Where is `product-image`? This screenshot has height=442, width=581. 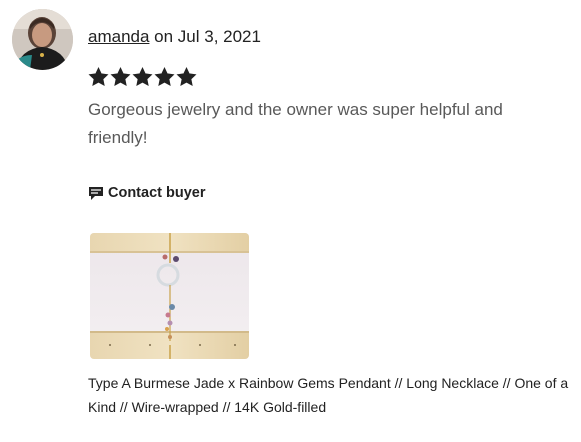
product-image is located at coordinates (169, 296).